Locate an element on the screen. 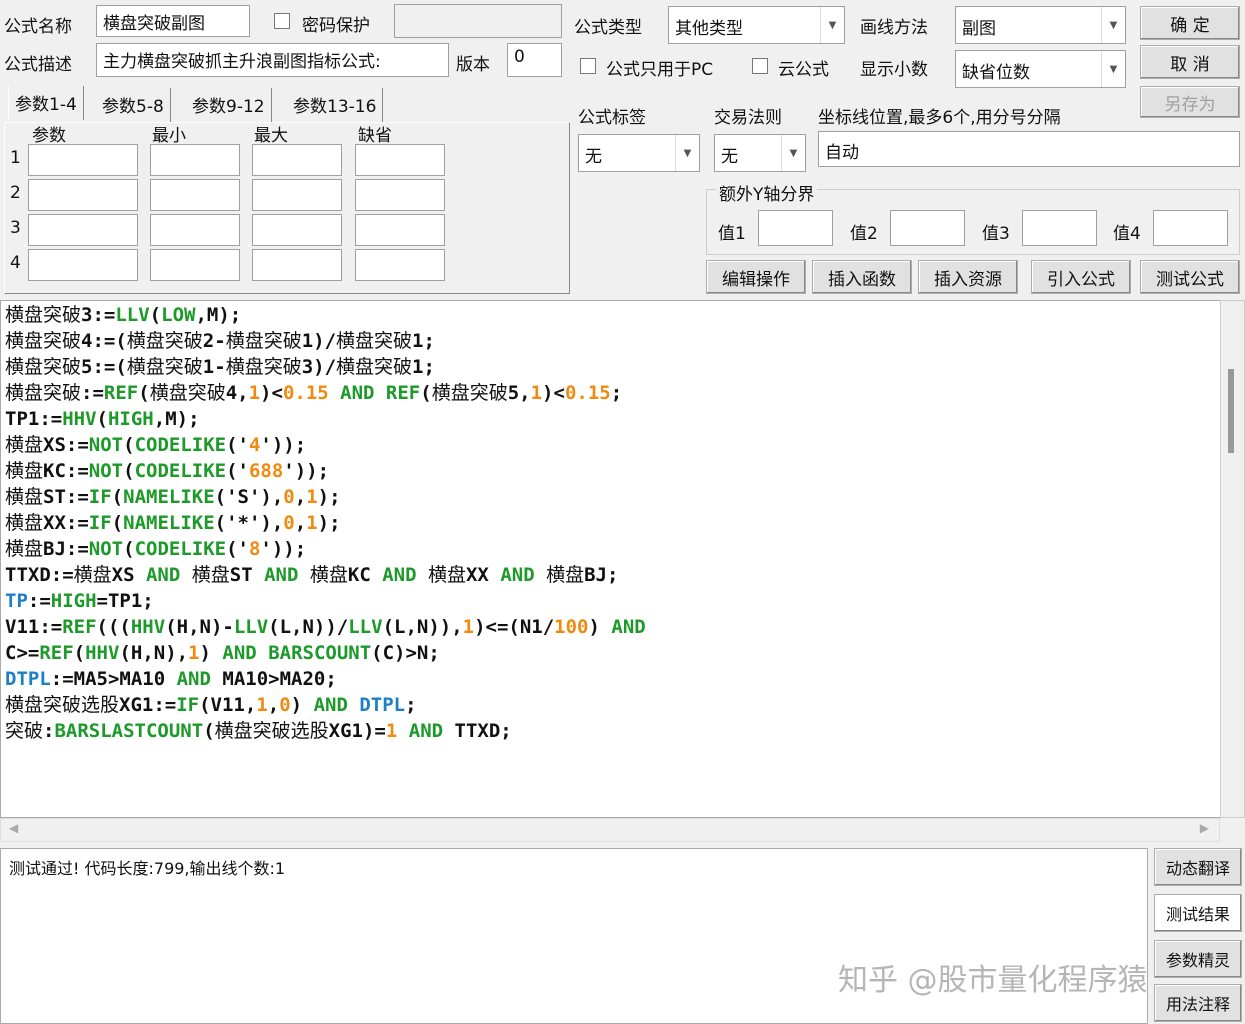 This screenshot has width=1245, height=1024. tab-params-9-12: 参数9-12 is located at coordinates (229, 105).